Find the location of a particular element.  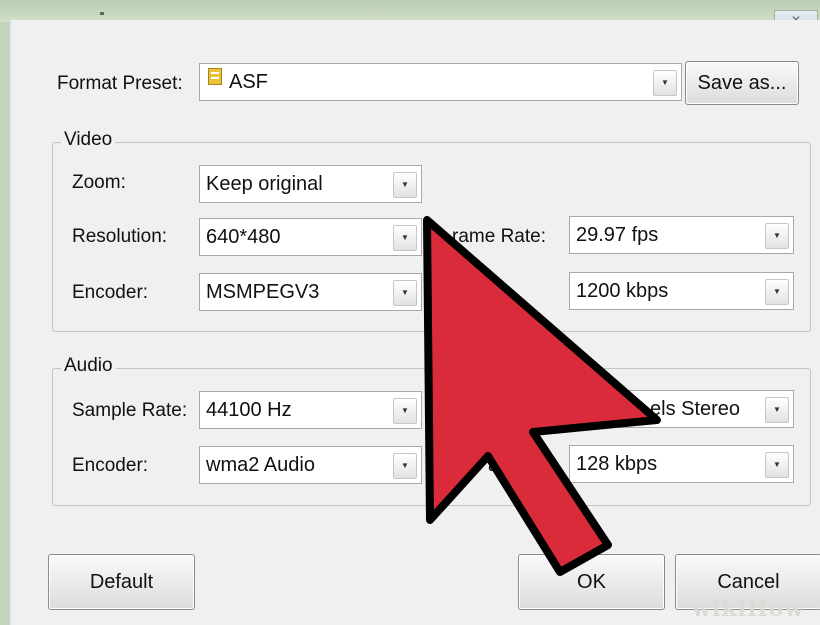

watermark-wiki: wiki is located at coordinates (719, 609).